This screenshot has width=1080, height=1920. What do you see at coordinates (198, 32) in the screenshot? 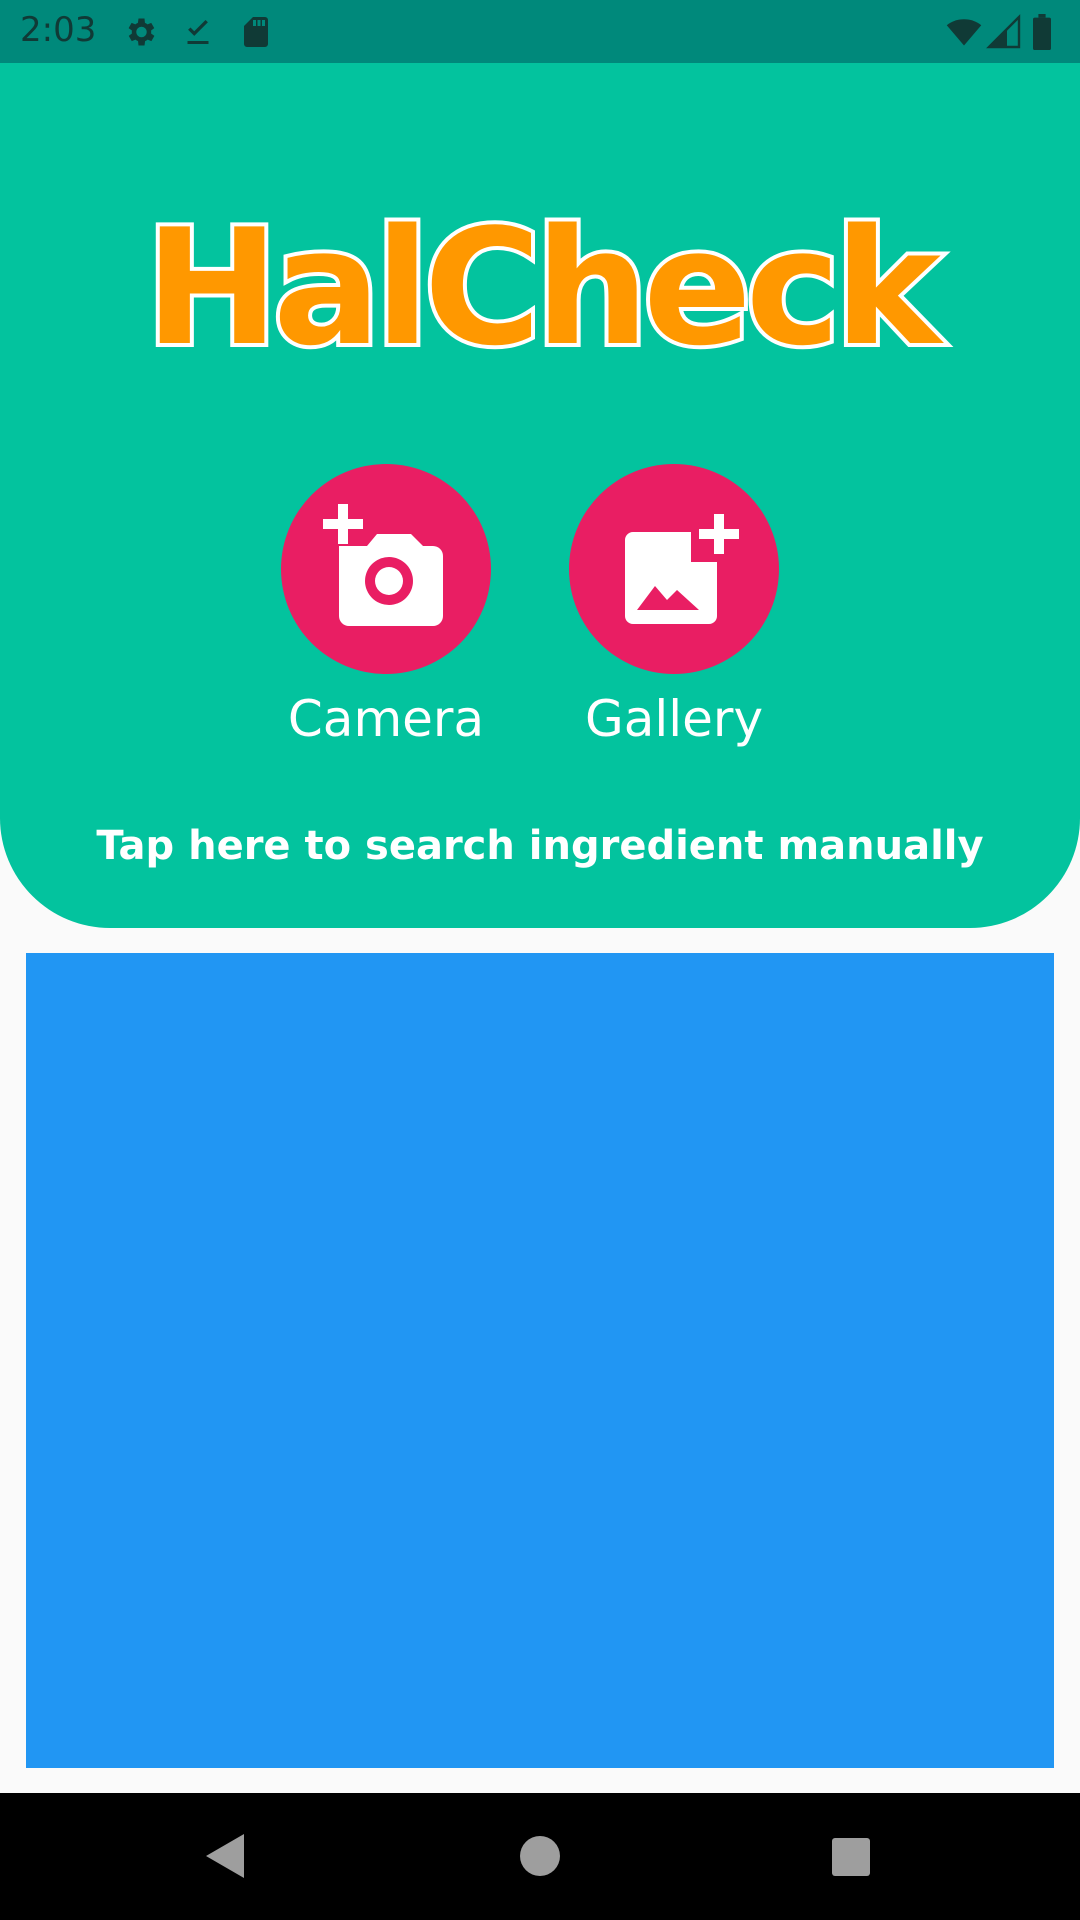
I see `download-done-icon` at bounding box center [198, 32].